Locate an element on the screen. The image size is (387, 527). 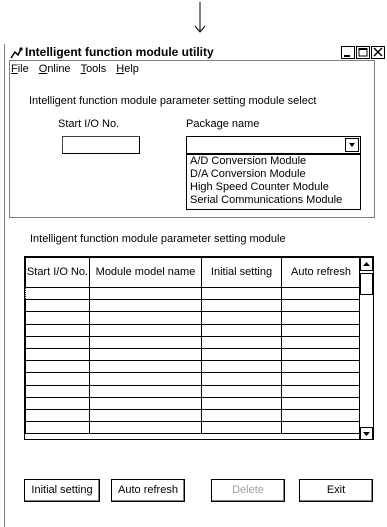
column-header-initial-setting: Initial setting is located at coordinates (241, 272).